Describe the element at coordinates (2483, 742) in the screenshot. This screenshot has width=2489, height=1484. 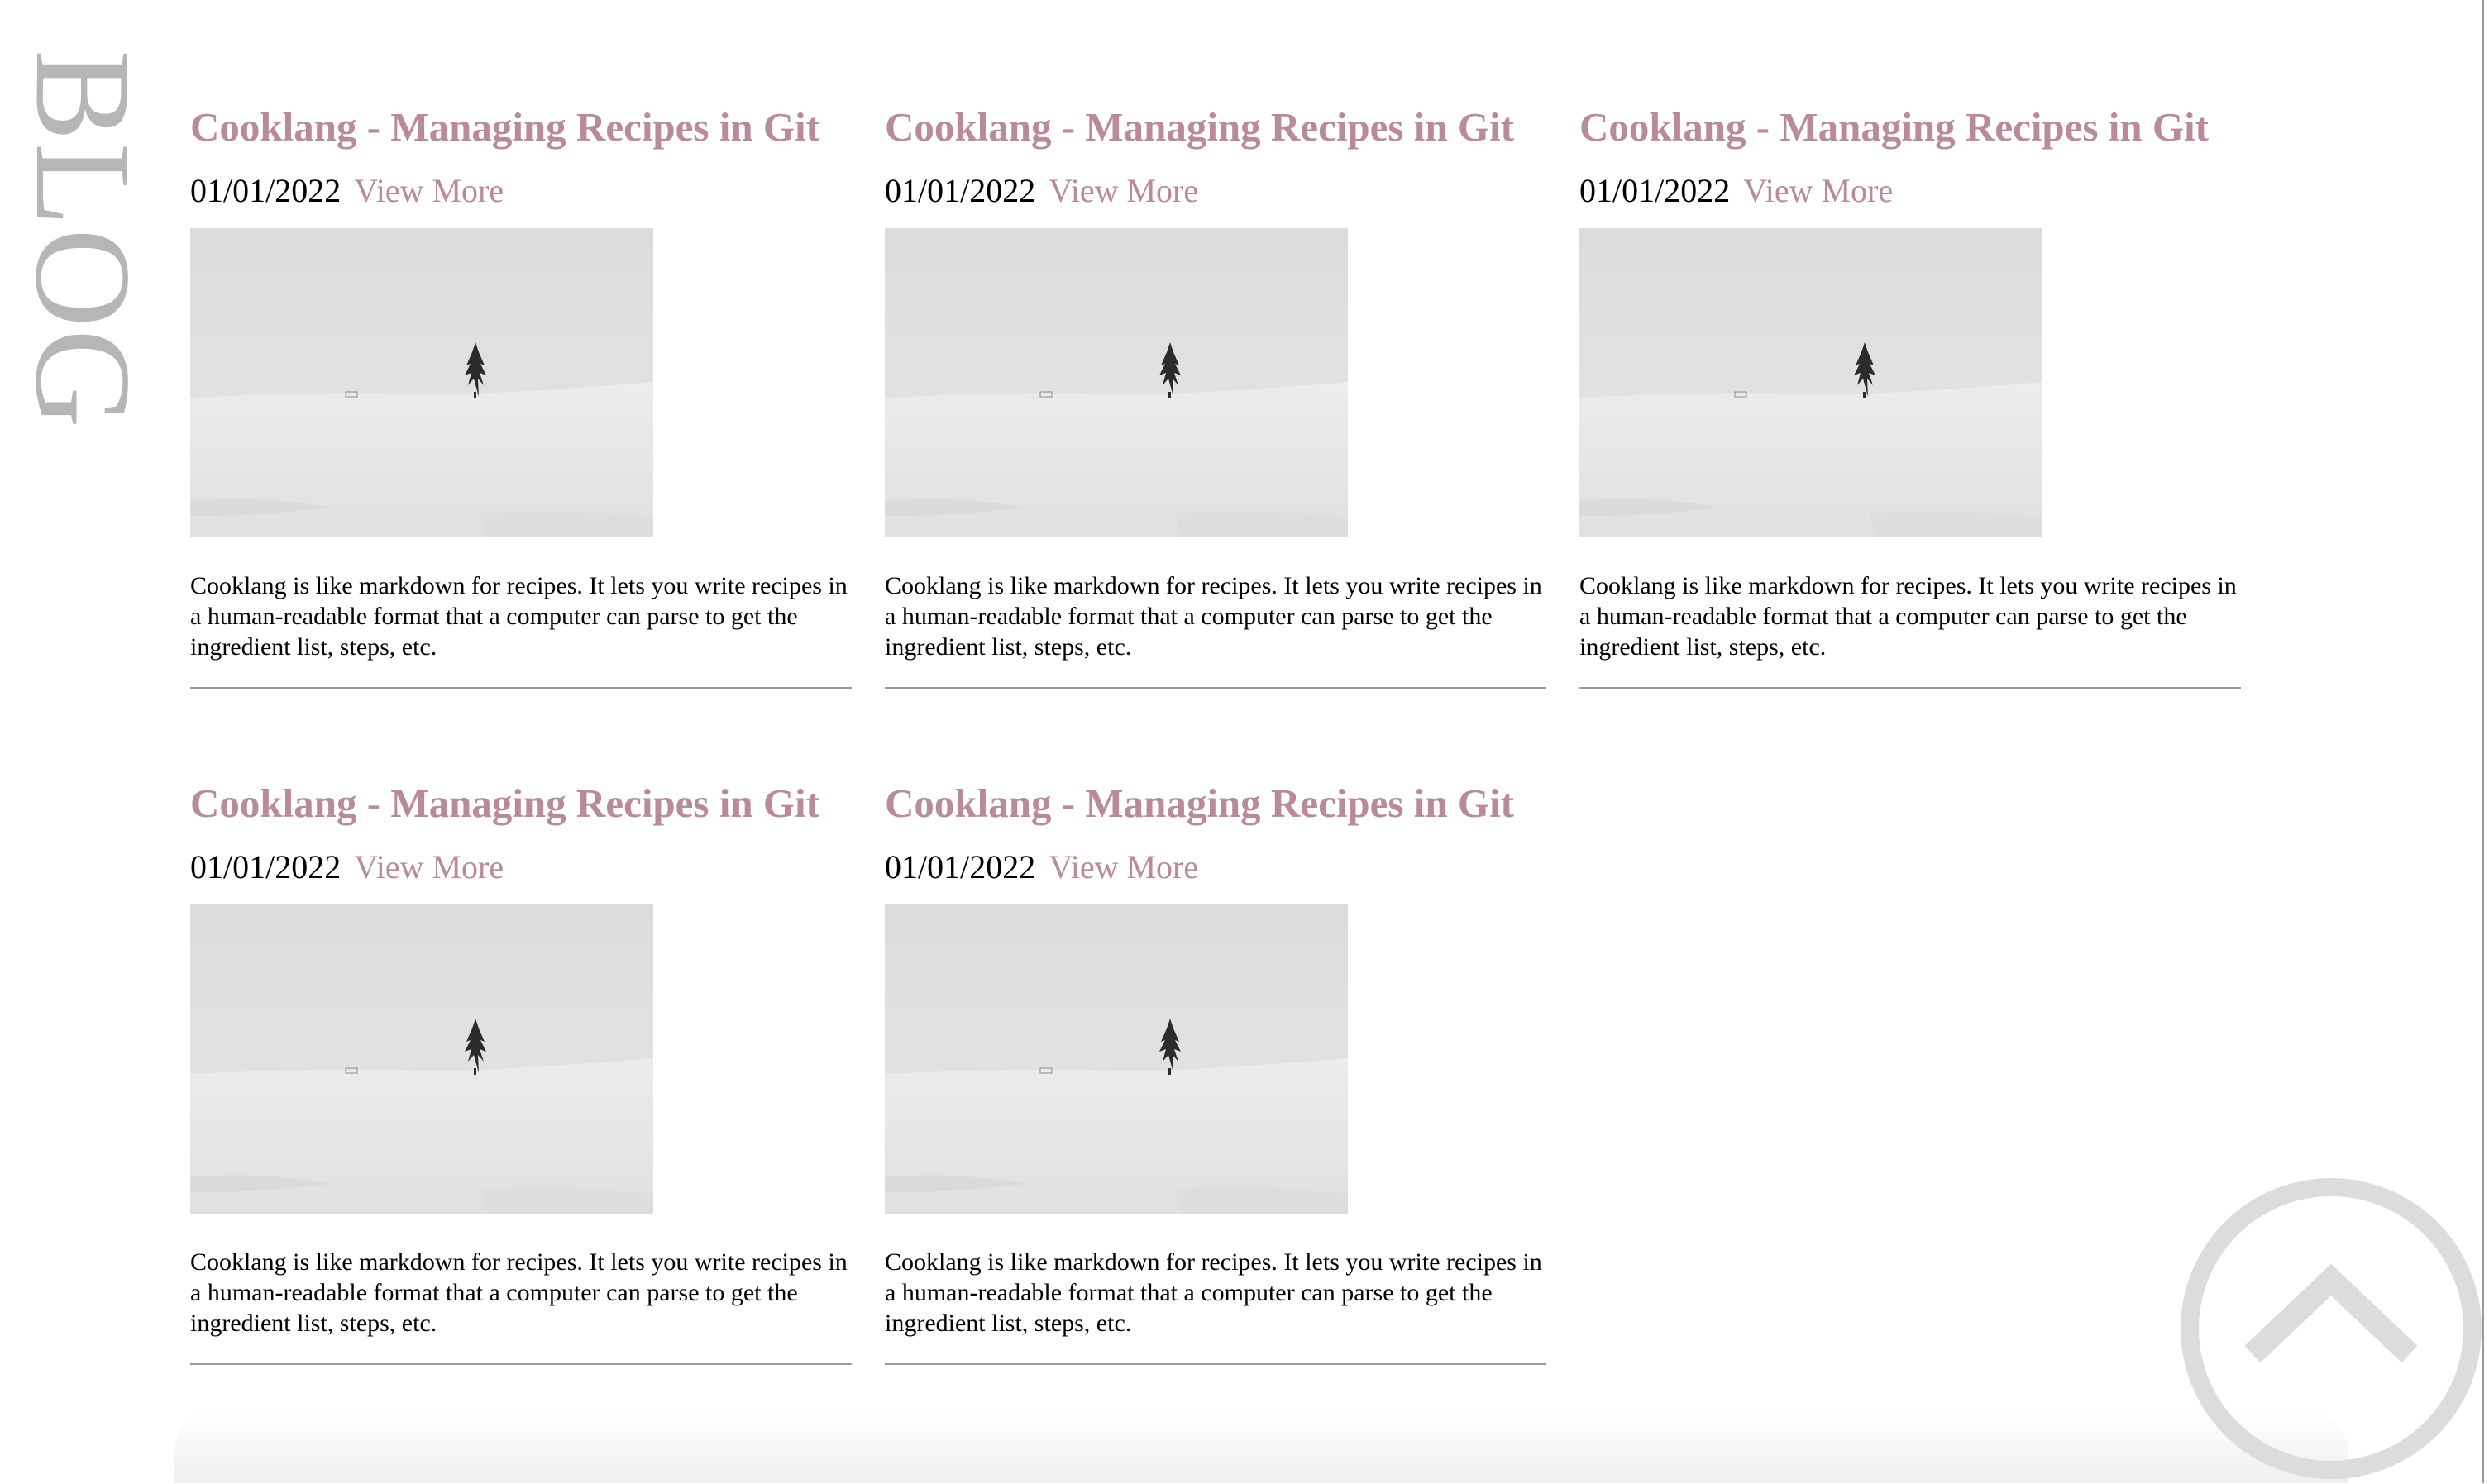
I see `page-edge-line` at that location.